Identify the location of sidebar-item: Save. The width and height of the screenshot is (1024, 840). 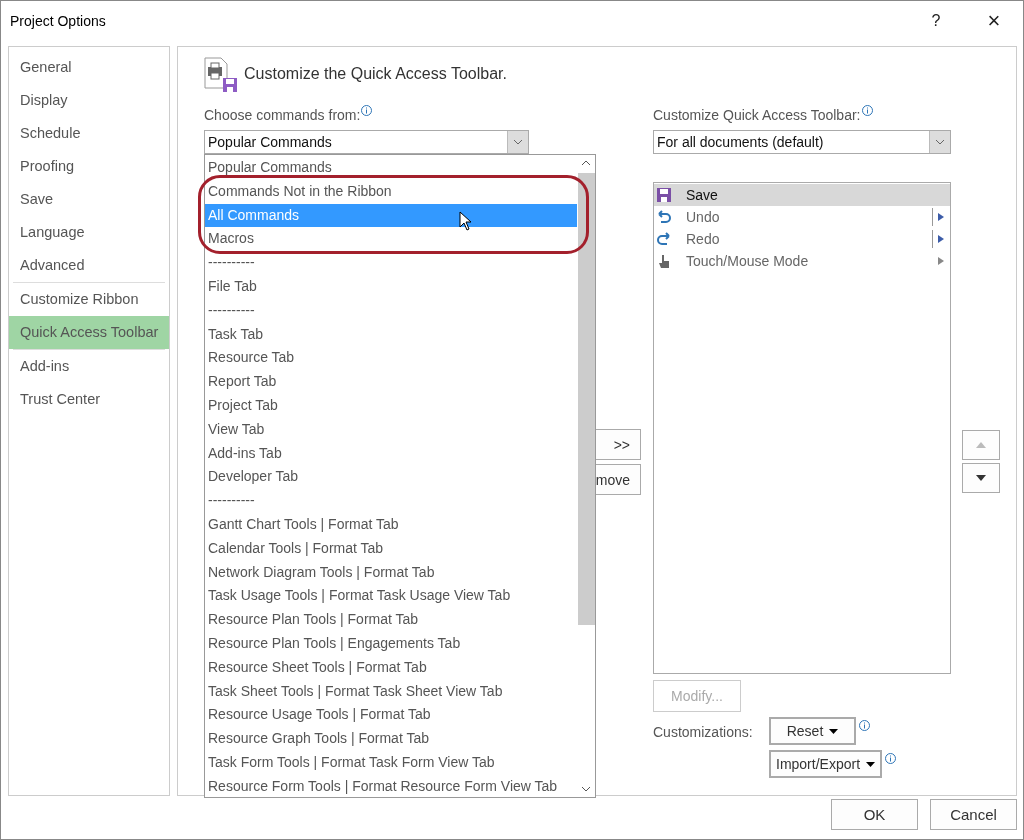
(89, 199).